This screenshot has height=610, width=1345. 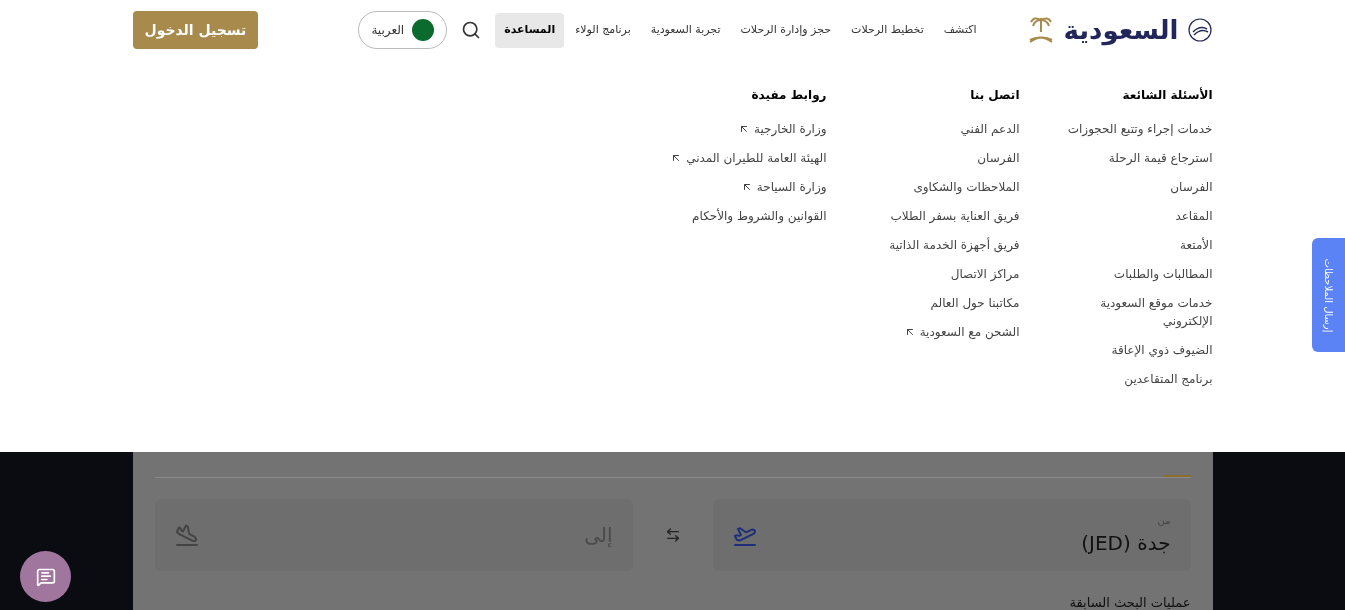 I want to click on logo-wordmark: السعودية, so click(x=1121, y=30).